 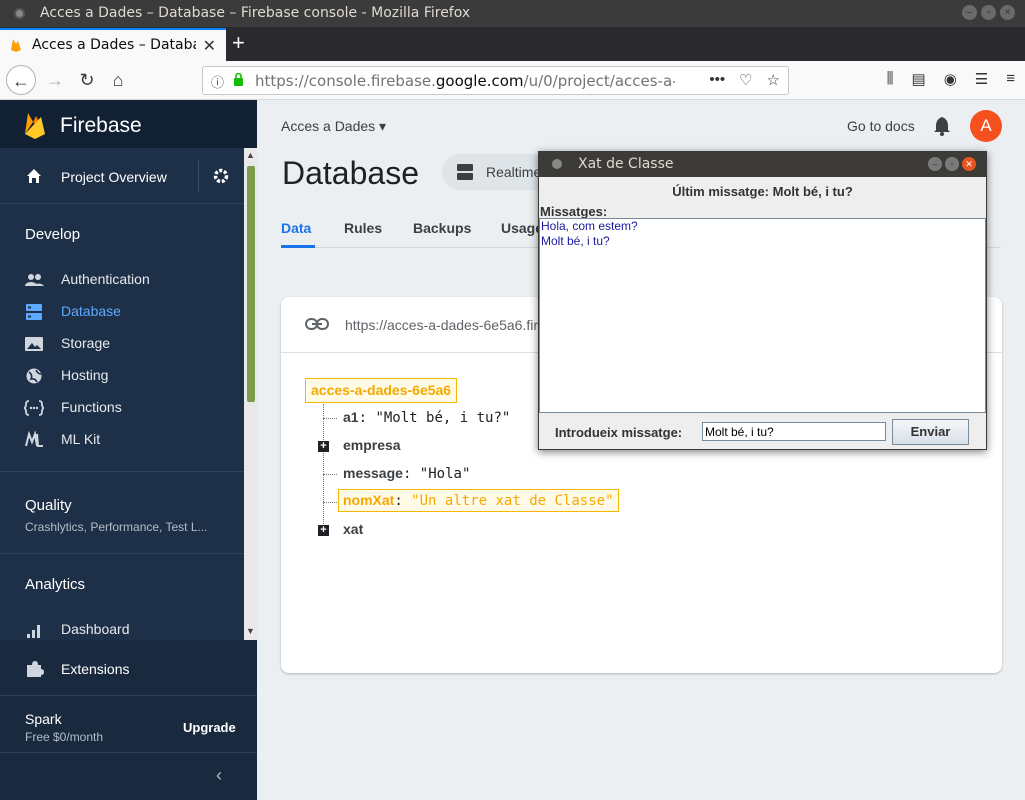 I want to click on collapse-sidebar-button: ‹, so click(x=128, y=776).